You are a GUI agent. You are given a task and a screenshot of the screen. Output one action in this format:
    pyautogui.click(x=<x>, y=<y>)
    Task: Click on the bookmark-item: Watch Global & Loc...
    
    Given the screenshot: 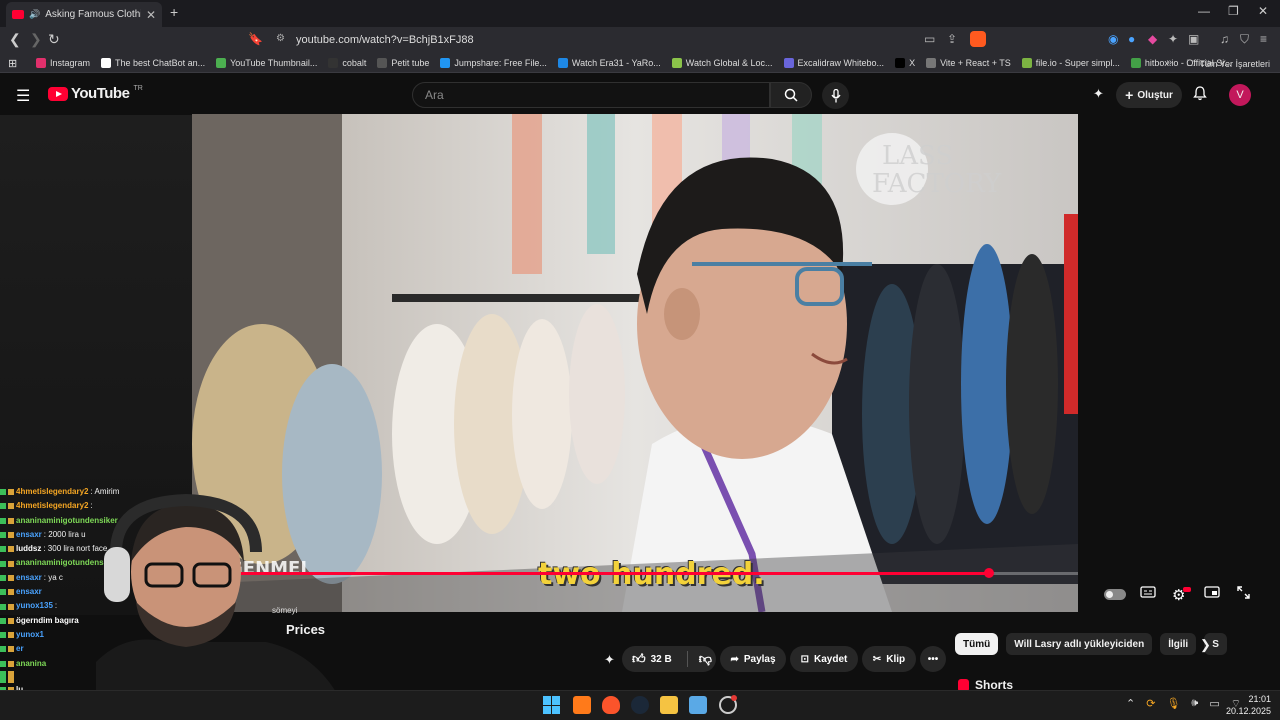 What is the action you would take?
    pyautogui.click(x=722, y=62)
    